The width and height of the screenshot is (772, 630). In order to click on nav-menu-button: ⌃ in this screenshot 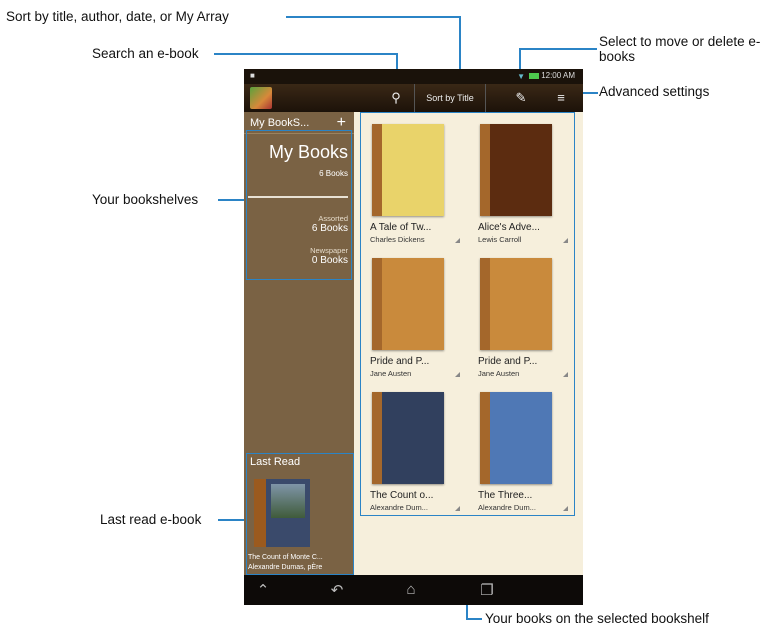, I will do `click(263, 590)`.